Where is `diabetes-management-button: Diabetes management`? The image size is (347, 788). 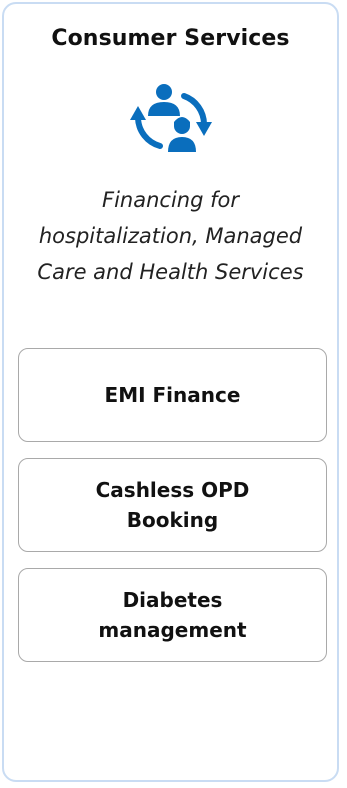
diabetes-management-button: Diabetes management is located at coordinates (172, 615).